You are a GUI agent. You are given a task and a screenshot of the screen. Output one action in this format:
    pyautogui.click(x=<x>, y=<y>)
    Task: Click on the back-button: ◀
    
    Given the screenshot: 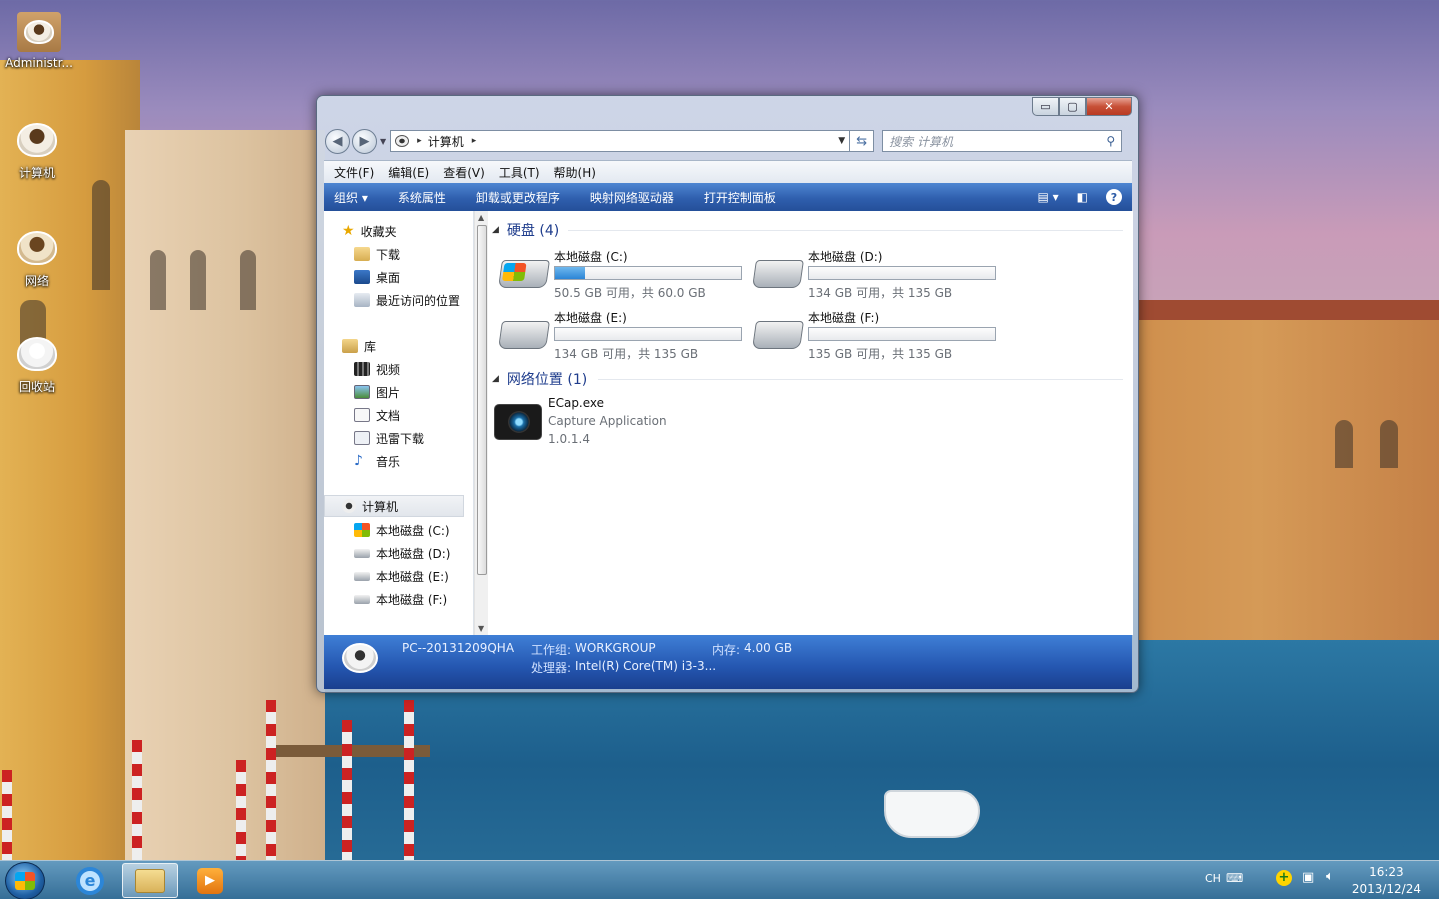 What is the action you would take?
    pyautogui.click(x=337, y=141)
    